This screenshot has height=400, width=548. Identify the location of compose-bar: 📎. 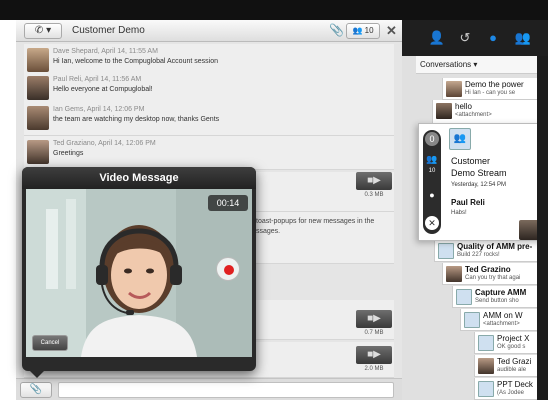
(209, 389).